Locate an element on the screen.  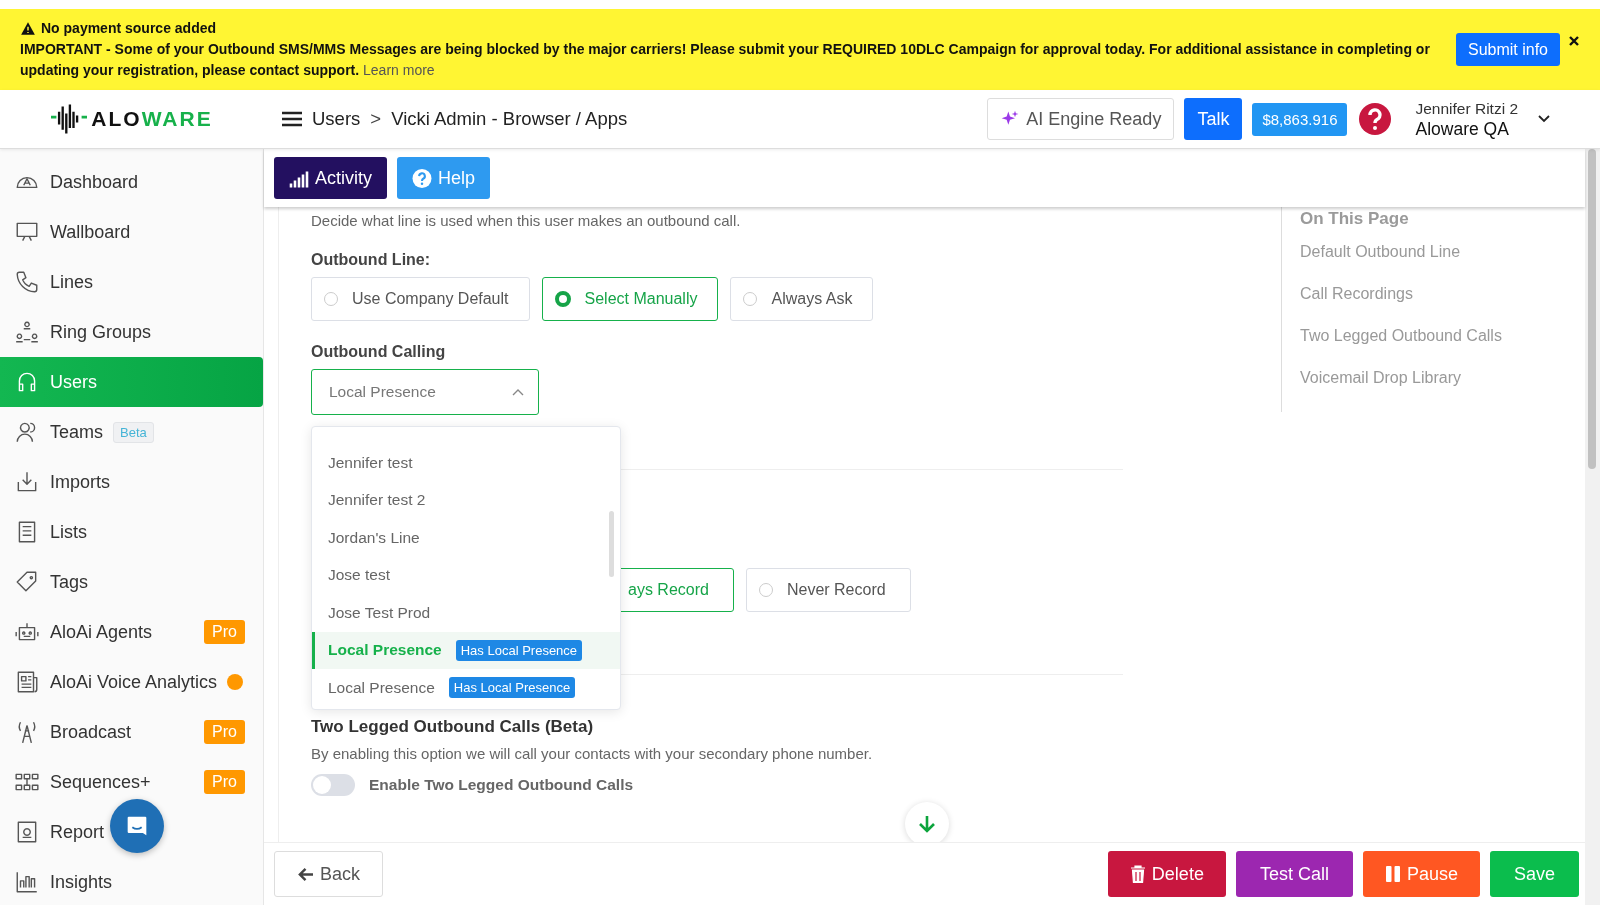
section-description: By enabling this option we will call your contacts with your secondary phone number. is located at coordinates (592, 753).